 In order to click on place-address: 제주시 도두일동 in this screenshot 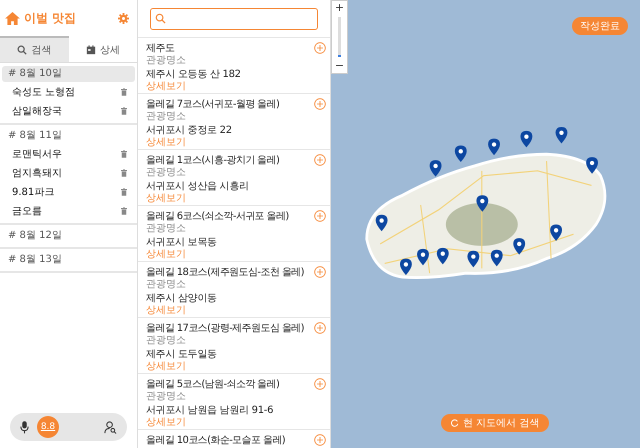, I will do `click(181, 355)`.